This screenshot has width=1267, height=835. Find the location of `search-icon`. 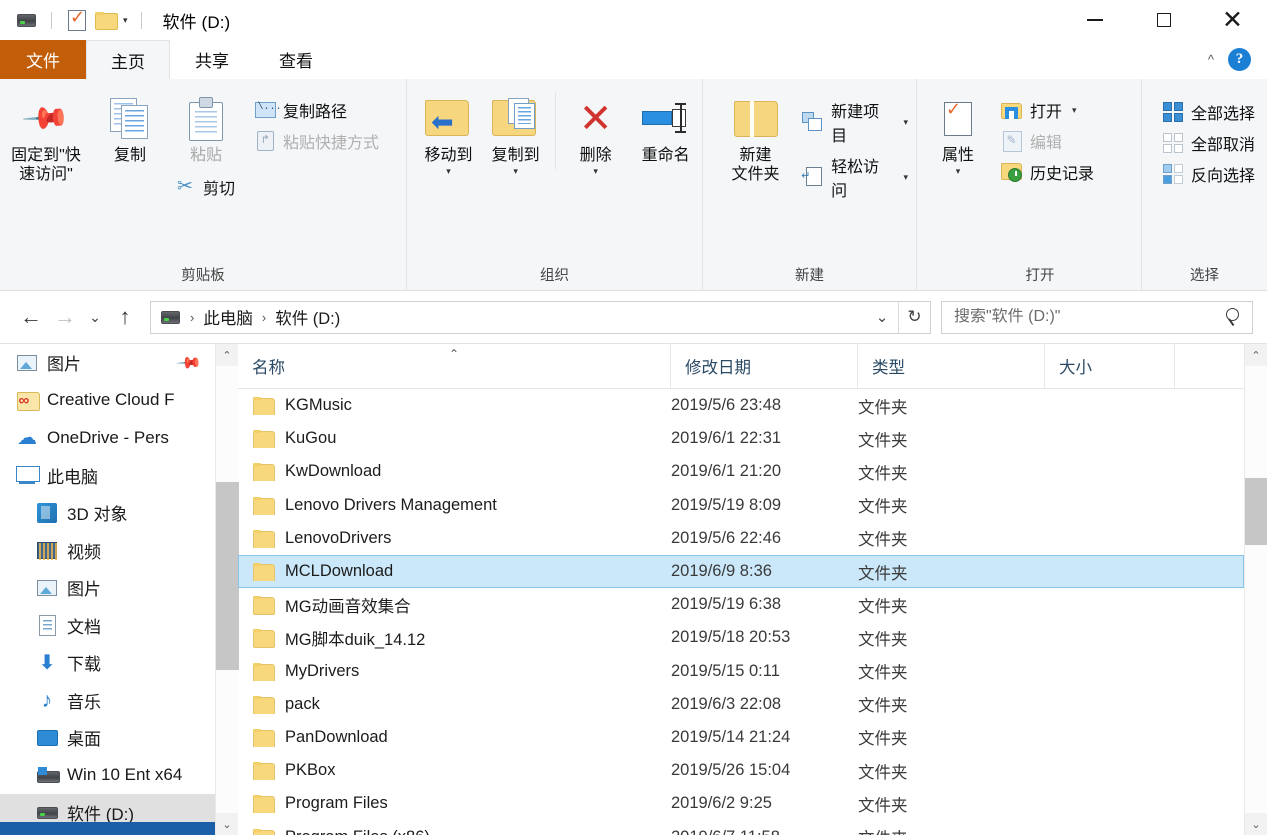

search-icon is located at coordinates (1234, 317).